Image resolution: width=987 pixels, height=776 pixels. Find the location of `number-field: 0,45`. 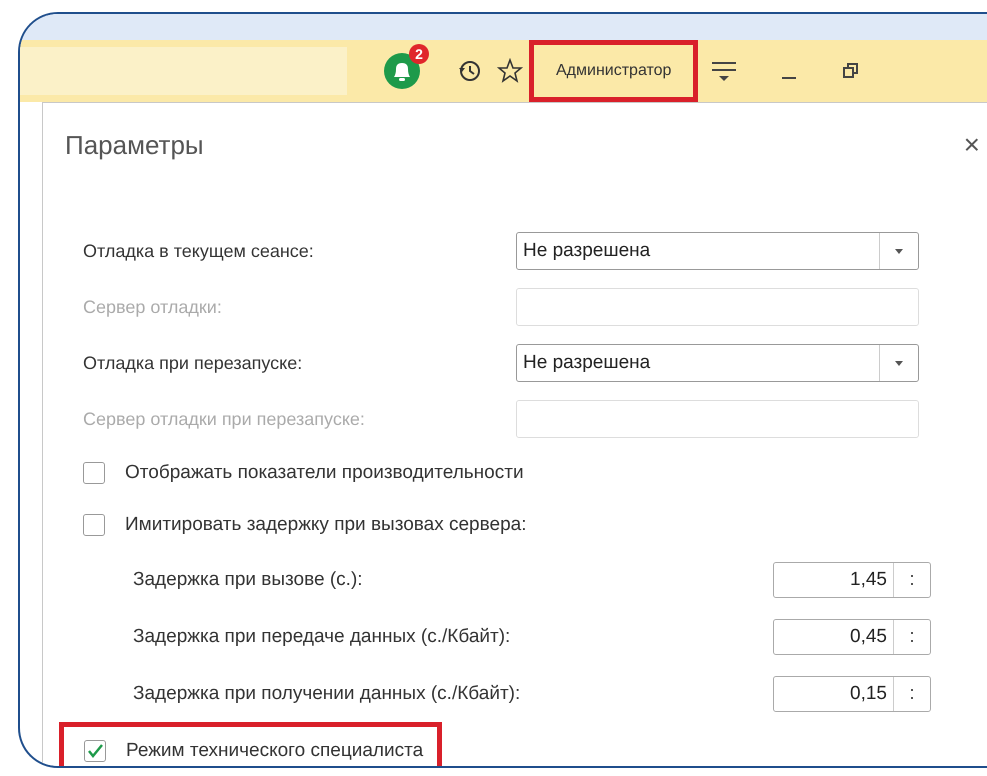

number-field: 0,45 is located at coordinates (852, 636).